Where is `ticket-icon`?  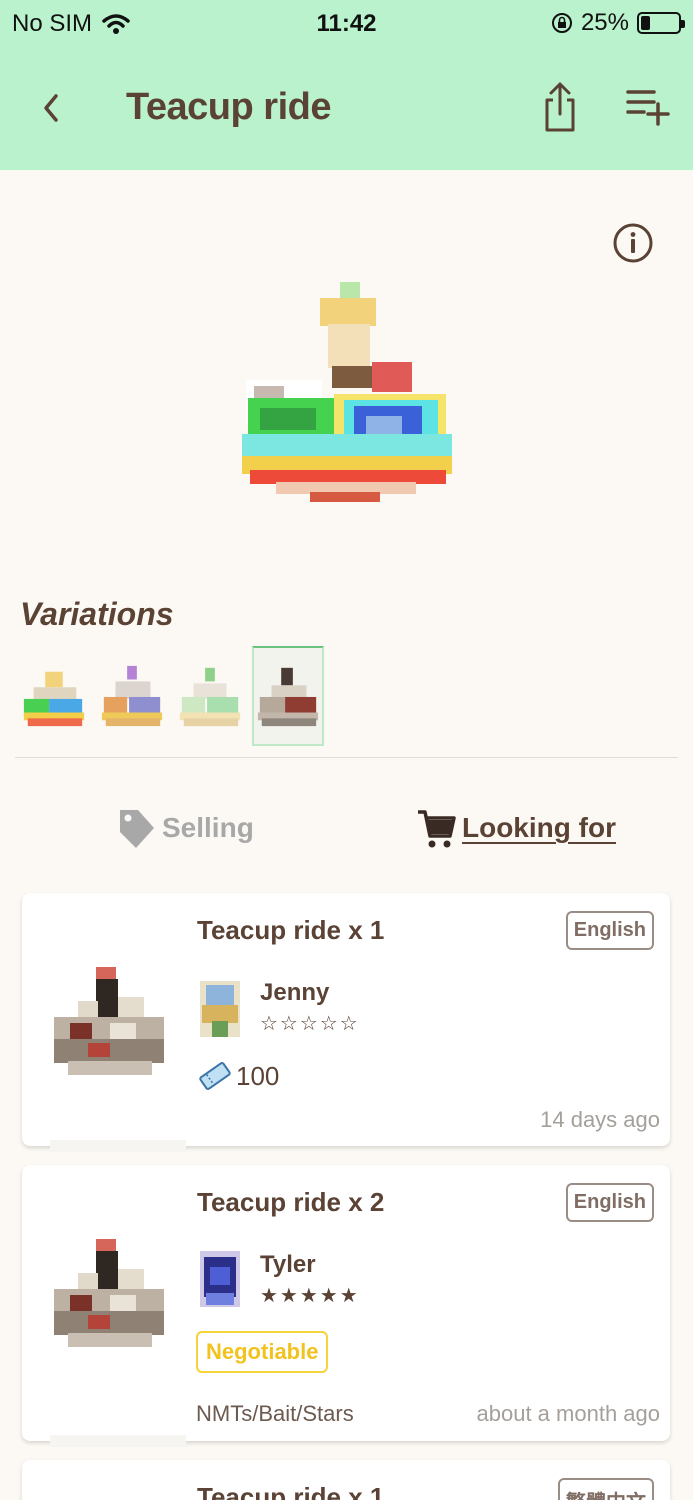 ticket-icon is located at coordinates (215, 1076).